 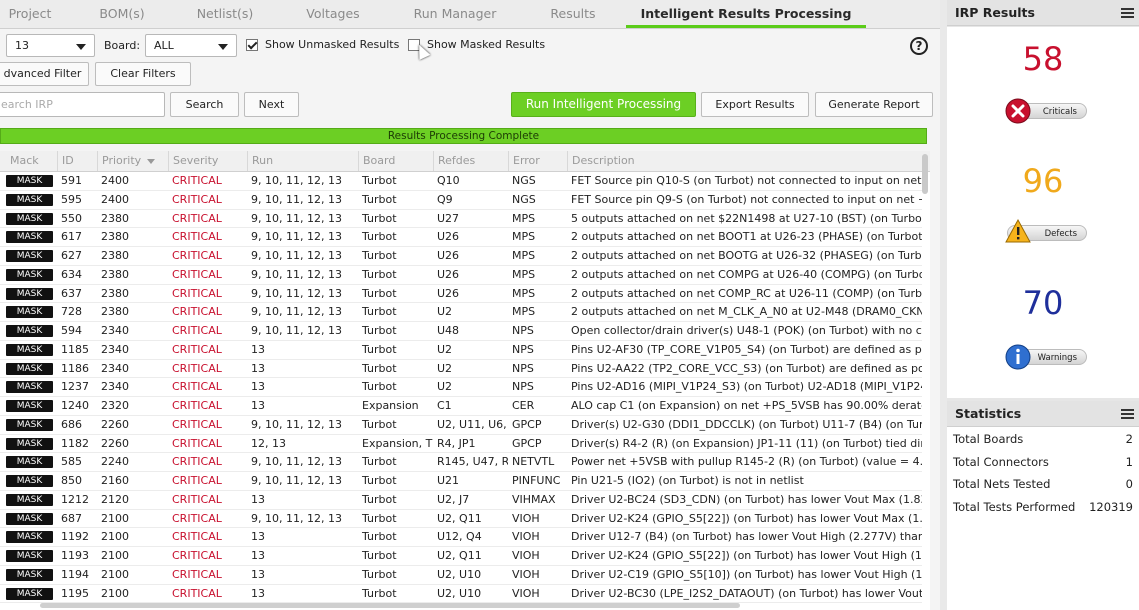 What do you see at coordinates (470, 161) in the screenshot?
I see `col-refdes: Refdes` at bounding box center [470, 161].